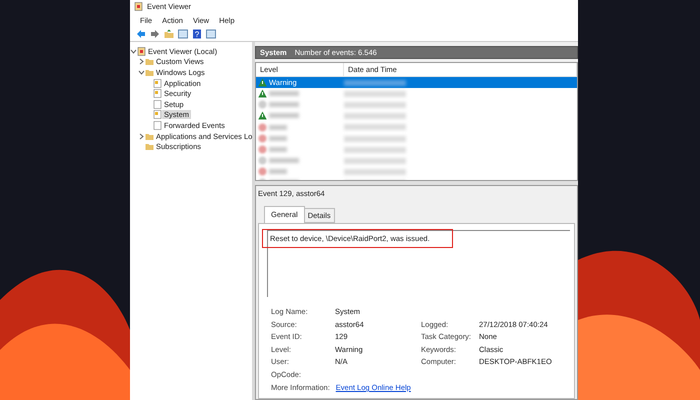 The image size is (700, 400). I want to click on folder-up-icon, so click(169, 34).